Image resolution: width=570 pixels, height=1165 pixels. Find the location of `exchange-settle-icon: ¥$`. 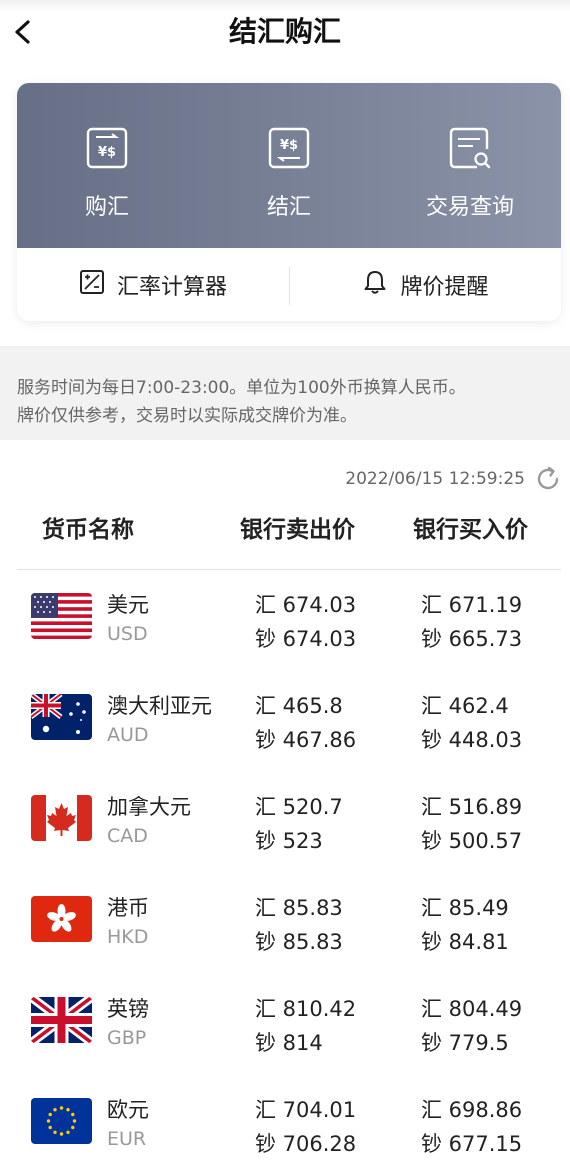

exchange-settle-icon: ¥$ is located at coordinates (289, 148).